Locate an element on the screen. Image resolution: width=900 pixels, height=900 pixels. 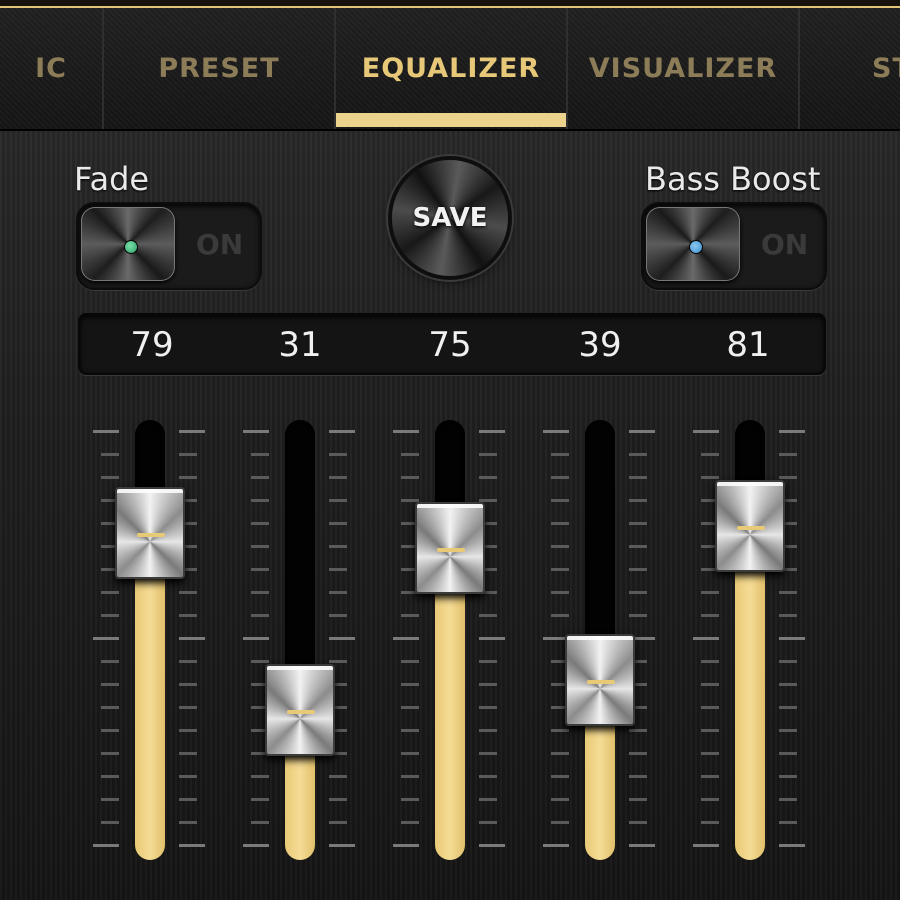
band-4-slider is located at coordinates (600, 635).